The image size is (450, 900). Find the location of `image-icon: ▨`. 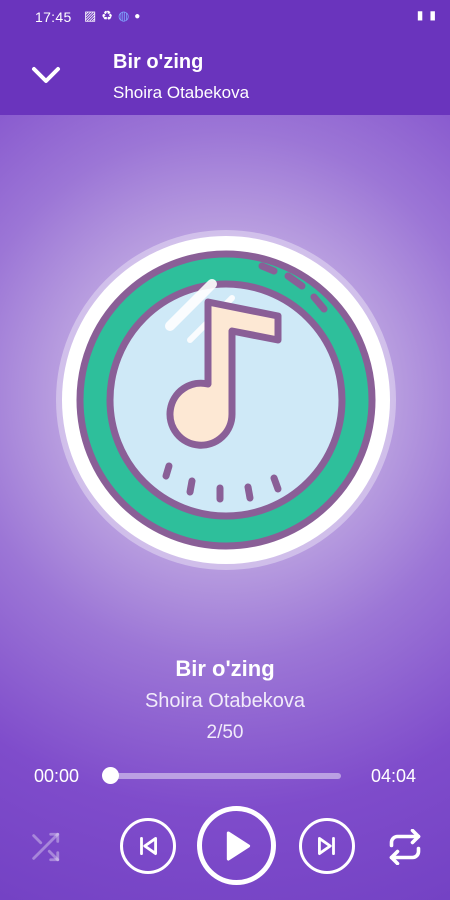

image-icon: ▨ is located at coordinates (90, 15).